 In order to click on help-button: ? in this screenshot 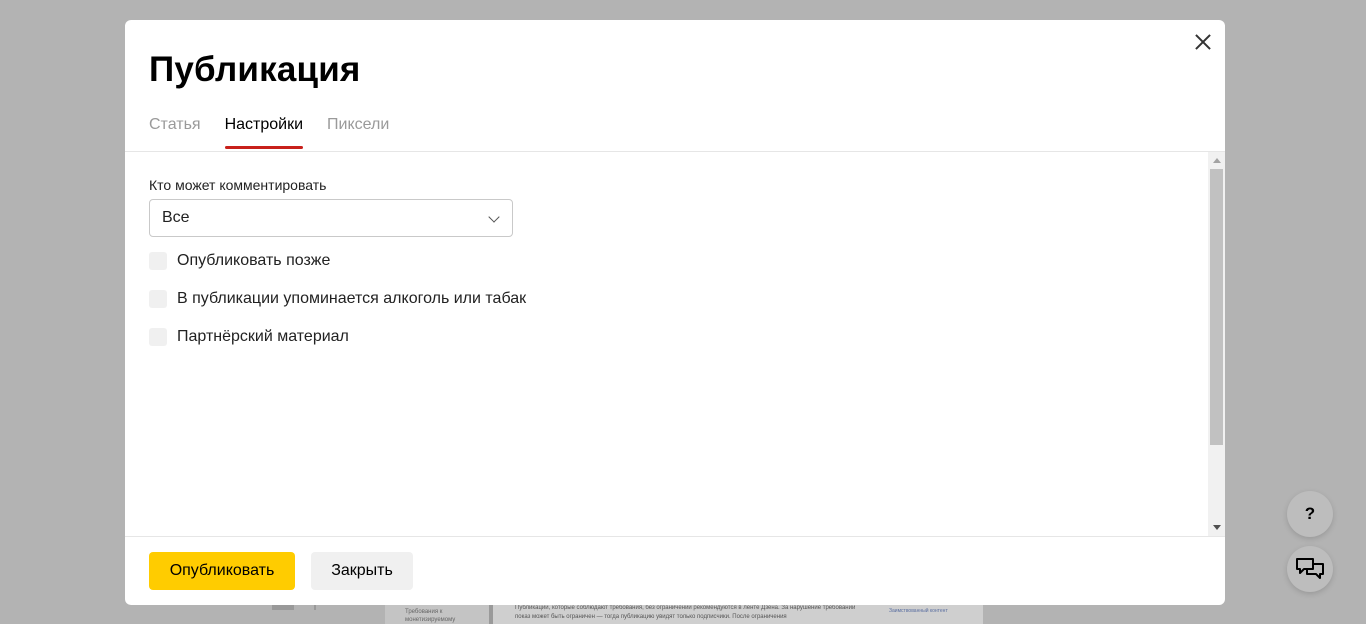, I will do `click(1310, 514)`.